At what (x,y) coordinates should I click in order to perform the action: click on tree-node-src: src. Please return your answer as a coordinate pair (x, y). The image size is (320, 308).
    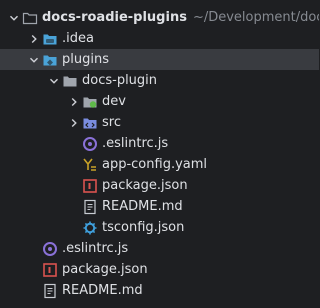
    Looking at the image, I should click on (159, 122).